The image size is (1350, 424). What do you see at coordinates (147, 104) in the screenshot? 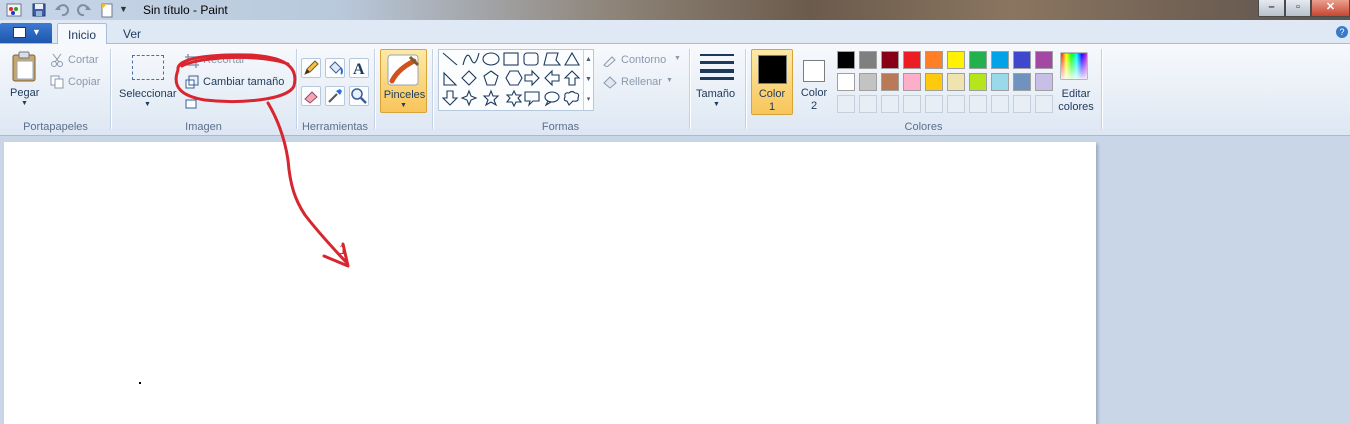
I see `select-chevron-icon: ▼` at bounding box center [147, 104].